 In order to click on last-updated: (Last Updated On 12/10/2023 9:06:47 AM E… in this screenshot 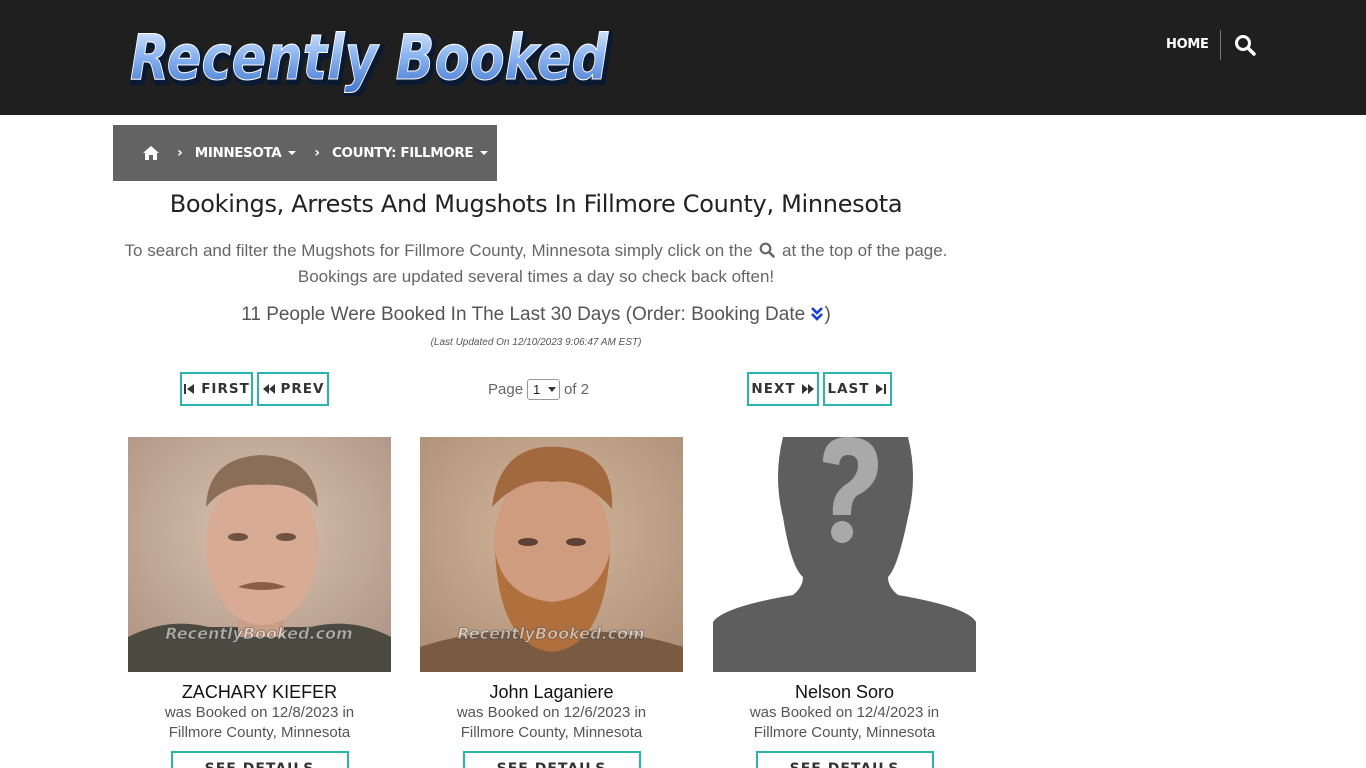, I will do `click(536, 342)`.